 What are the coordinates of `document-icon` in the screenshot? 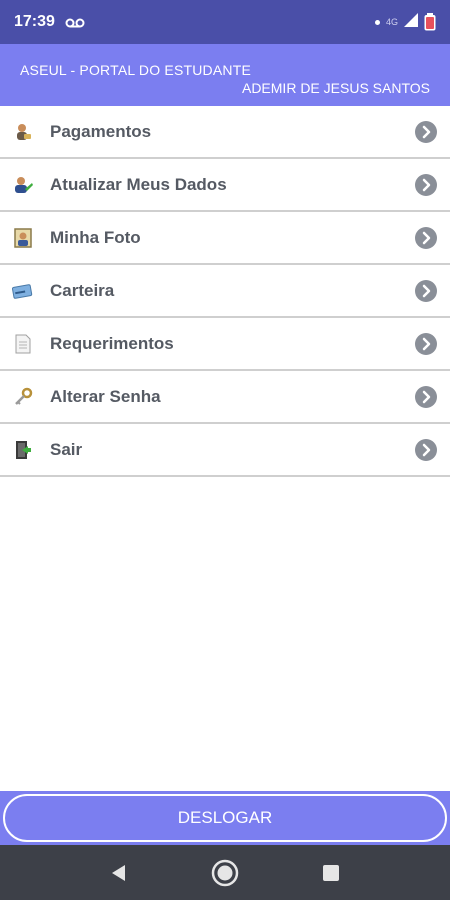 It's located at (23, 344).